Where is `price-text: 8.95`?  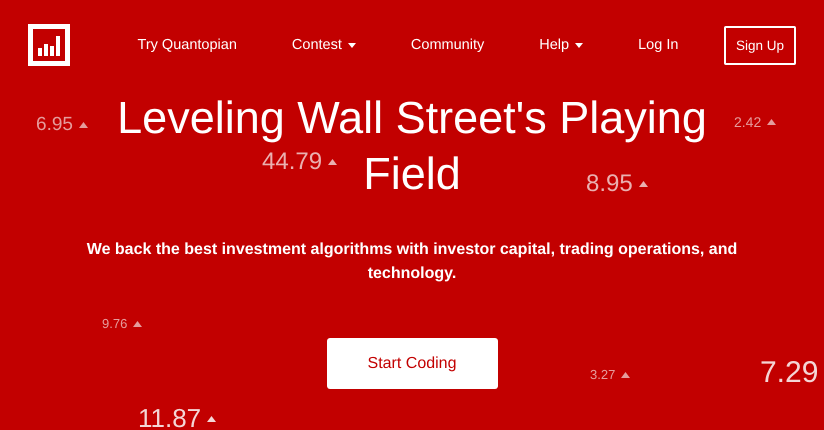 price-text: 8.95 is located at coordinates (609, 184).